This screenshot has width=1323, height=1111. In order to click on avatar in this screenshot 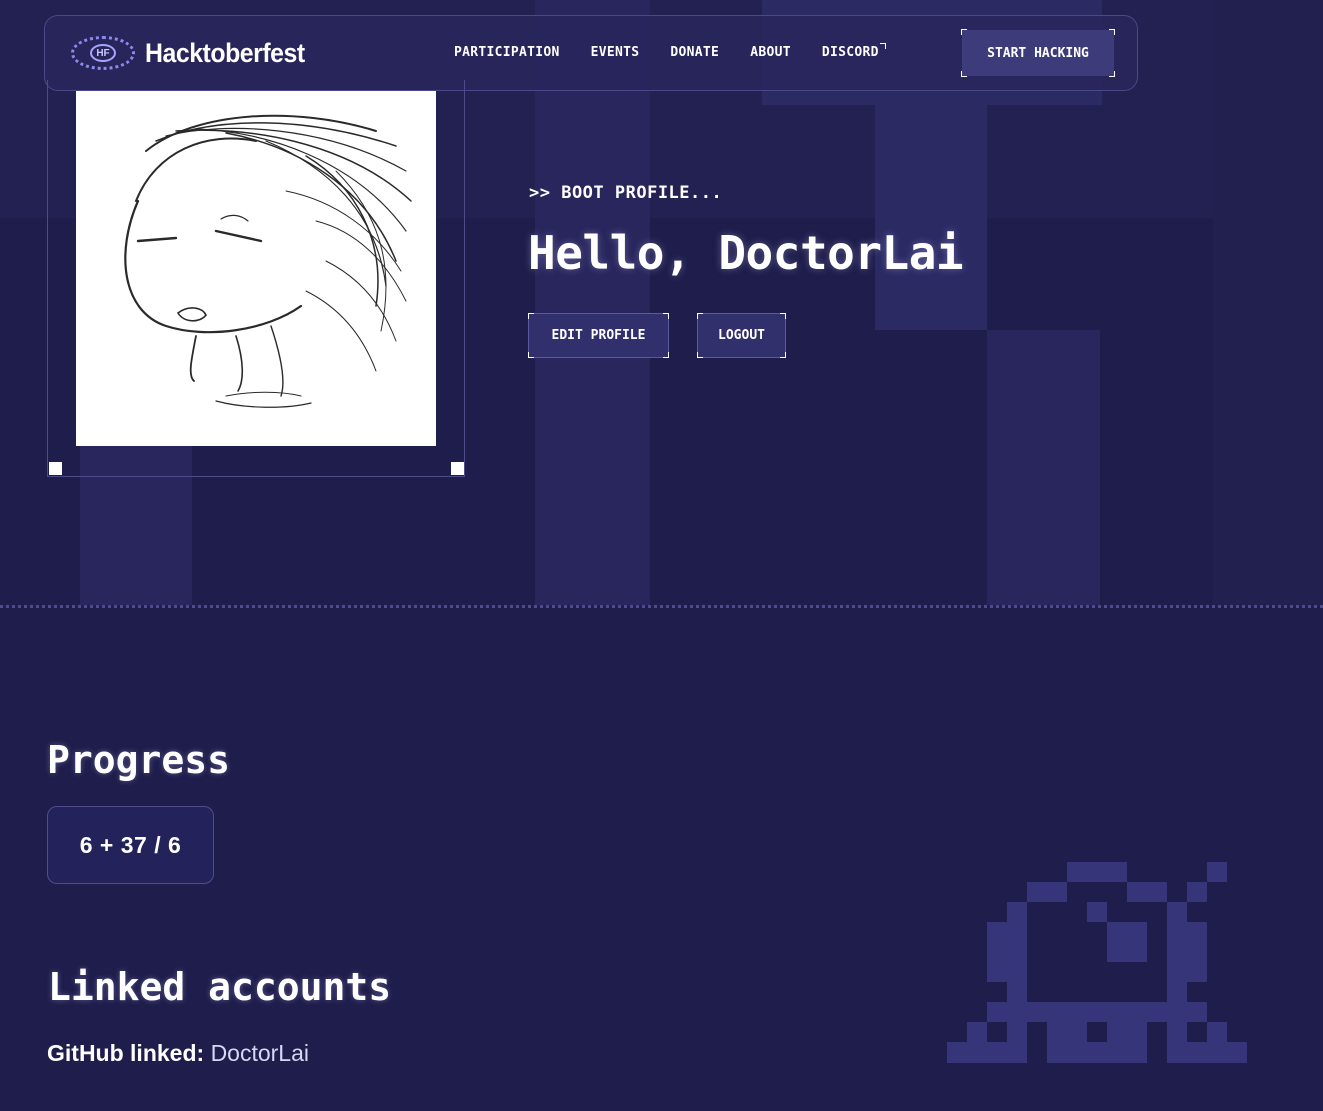, I will do `click(256, 268)`.